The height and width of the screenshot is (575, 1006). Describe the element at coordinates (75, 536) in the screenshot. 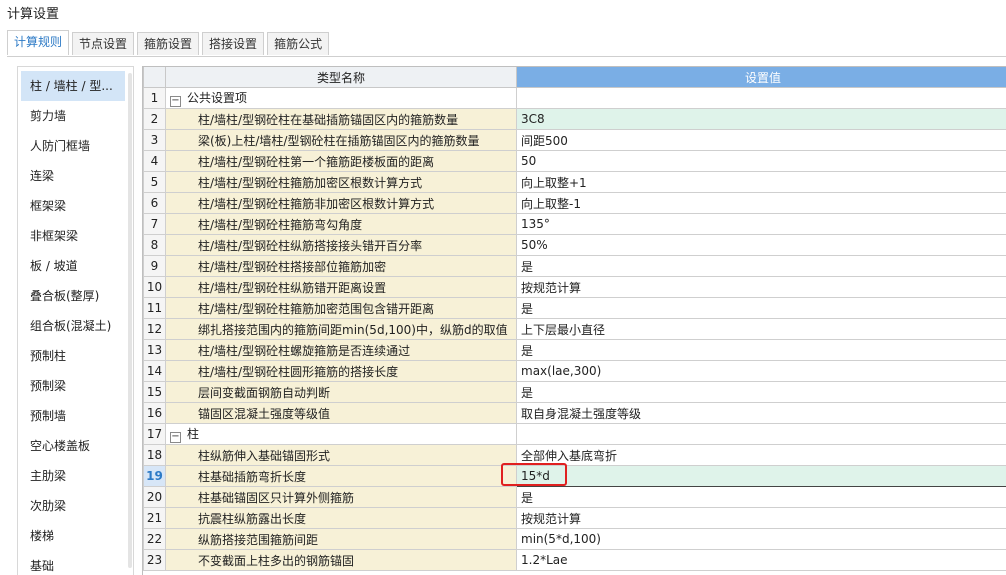

I see `sidebar-item: 楼梯` at that location.